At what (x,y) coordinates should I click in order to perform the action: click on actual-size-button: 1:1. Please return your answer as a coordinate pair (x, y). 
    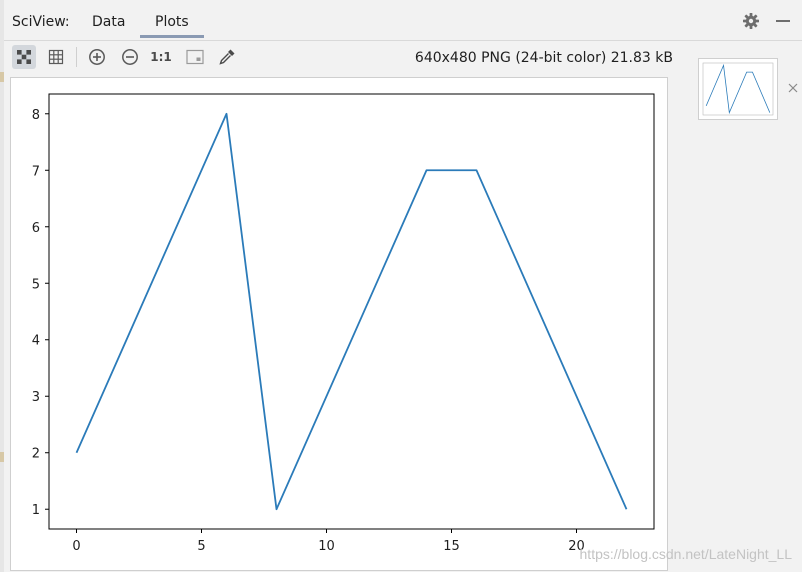
    Looking at the image, I should click on (161, 57).